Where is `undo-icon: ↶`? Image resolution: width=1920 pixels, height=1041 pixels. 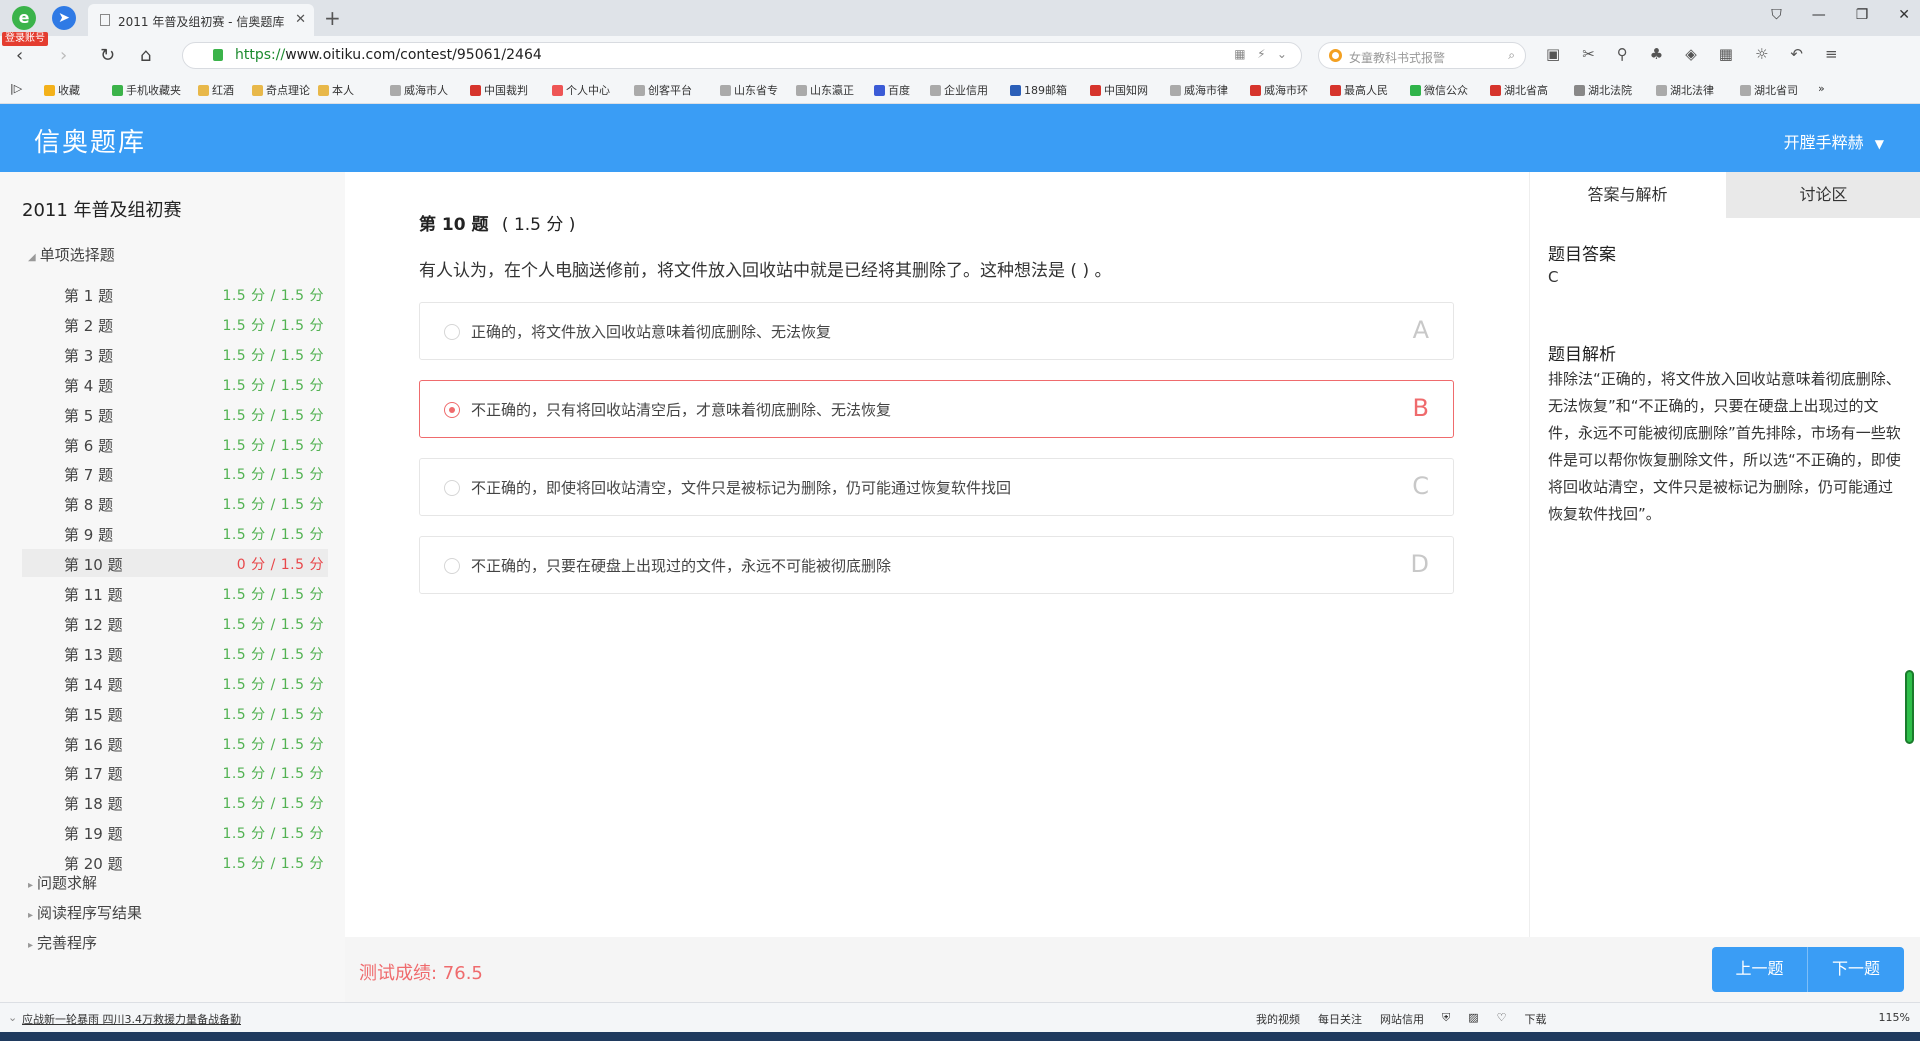 undo-icon: ↶ is located at coordinates (1796, 54).